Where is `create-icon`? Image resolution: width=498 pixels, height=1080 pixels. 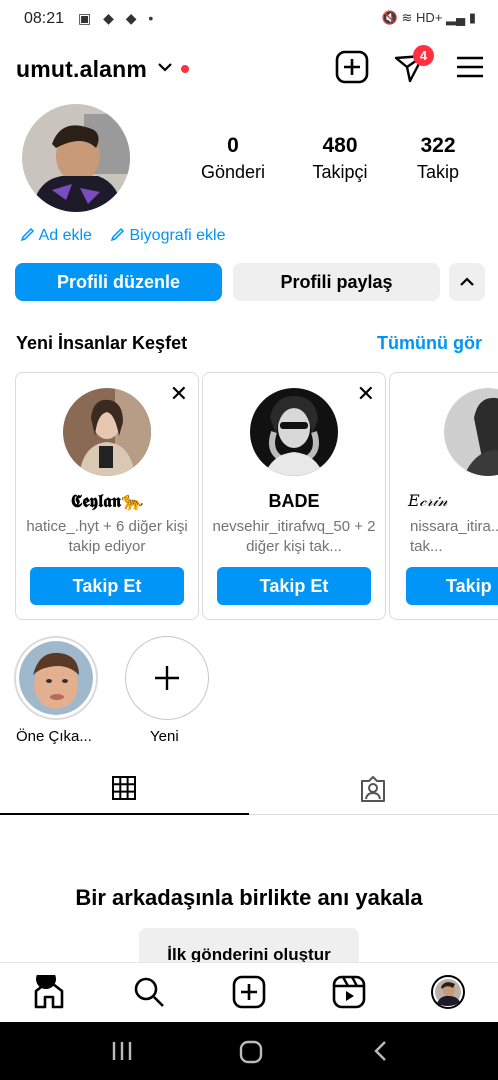
create-icon is located at coordinates (249, 992).